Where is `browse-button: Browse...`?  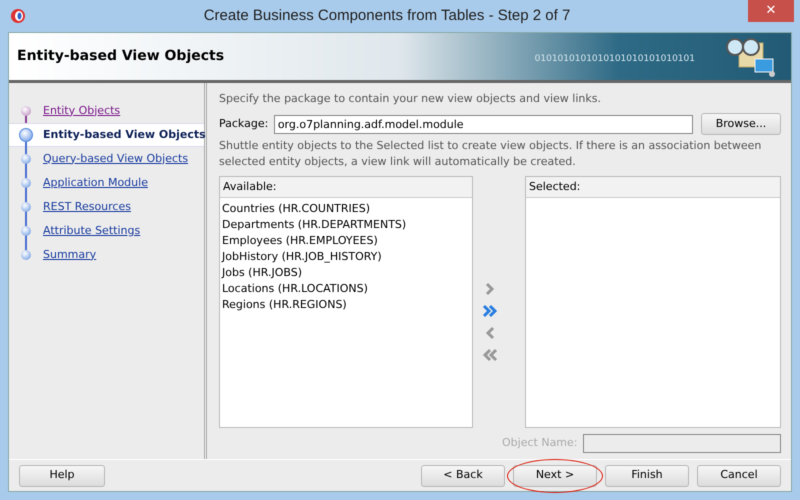
browse-button: Browse... is located at coordinates (741, 124).